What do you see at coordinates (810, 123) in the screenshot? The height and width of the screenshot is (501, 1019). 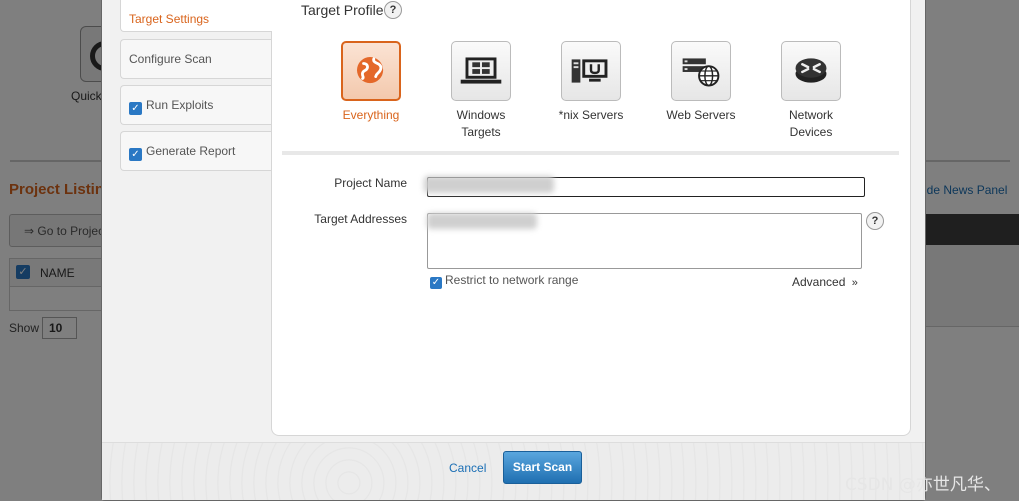 I see `profile-label: Network Devices` at bounding box center [810, 123].